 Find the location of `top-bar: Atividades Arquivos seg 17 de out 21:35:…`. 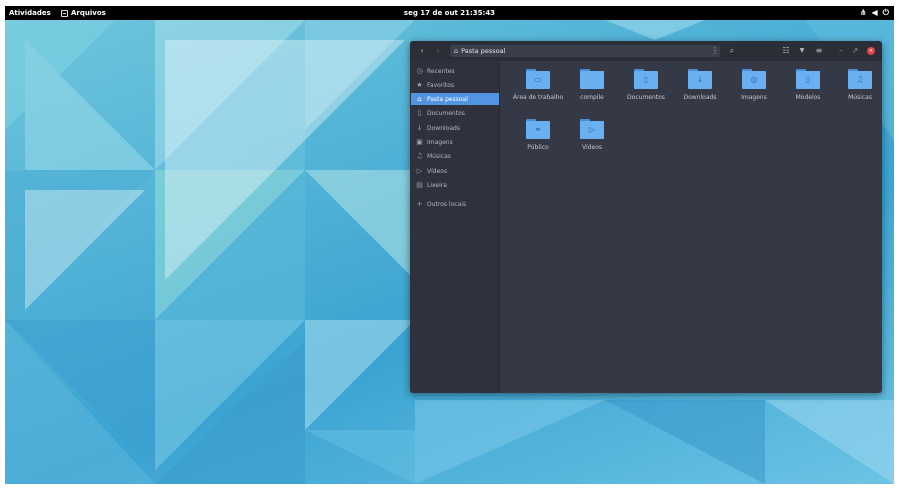

top-bar: Atividades Arquivos seg 17 de out 21:35:… is located at coordinates (449, 13).